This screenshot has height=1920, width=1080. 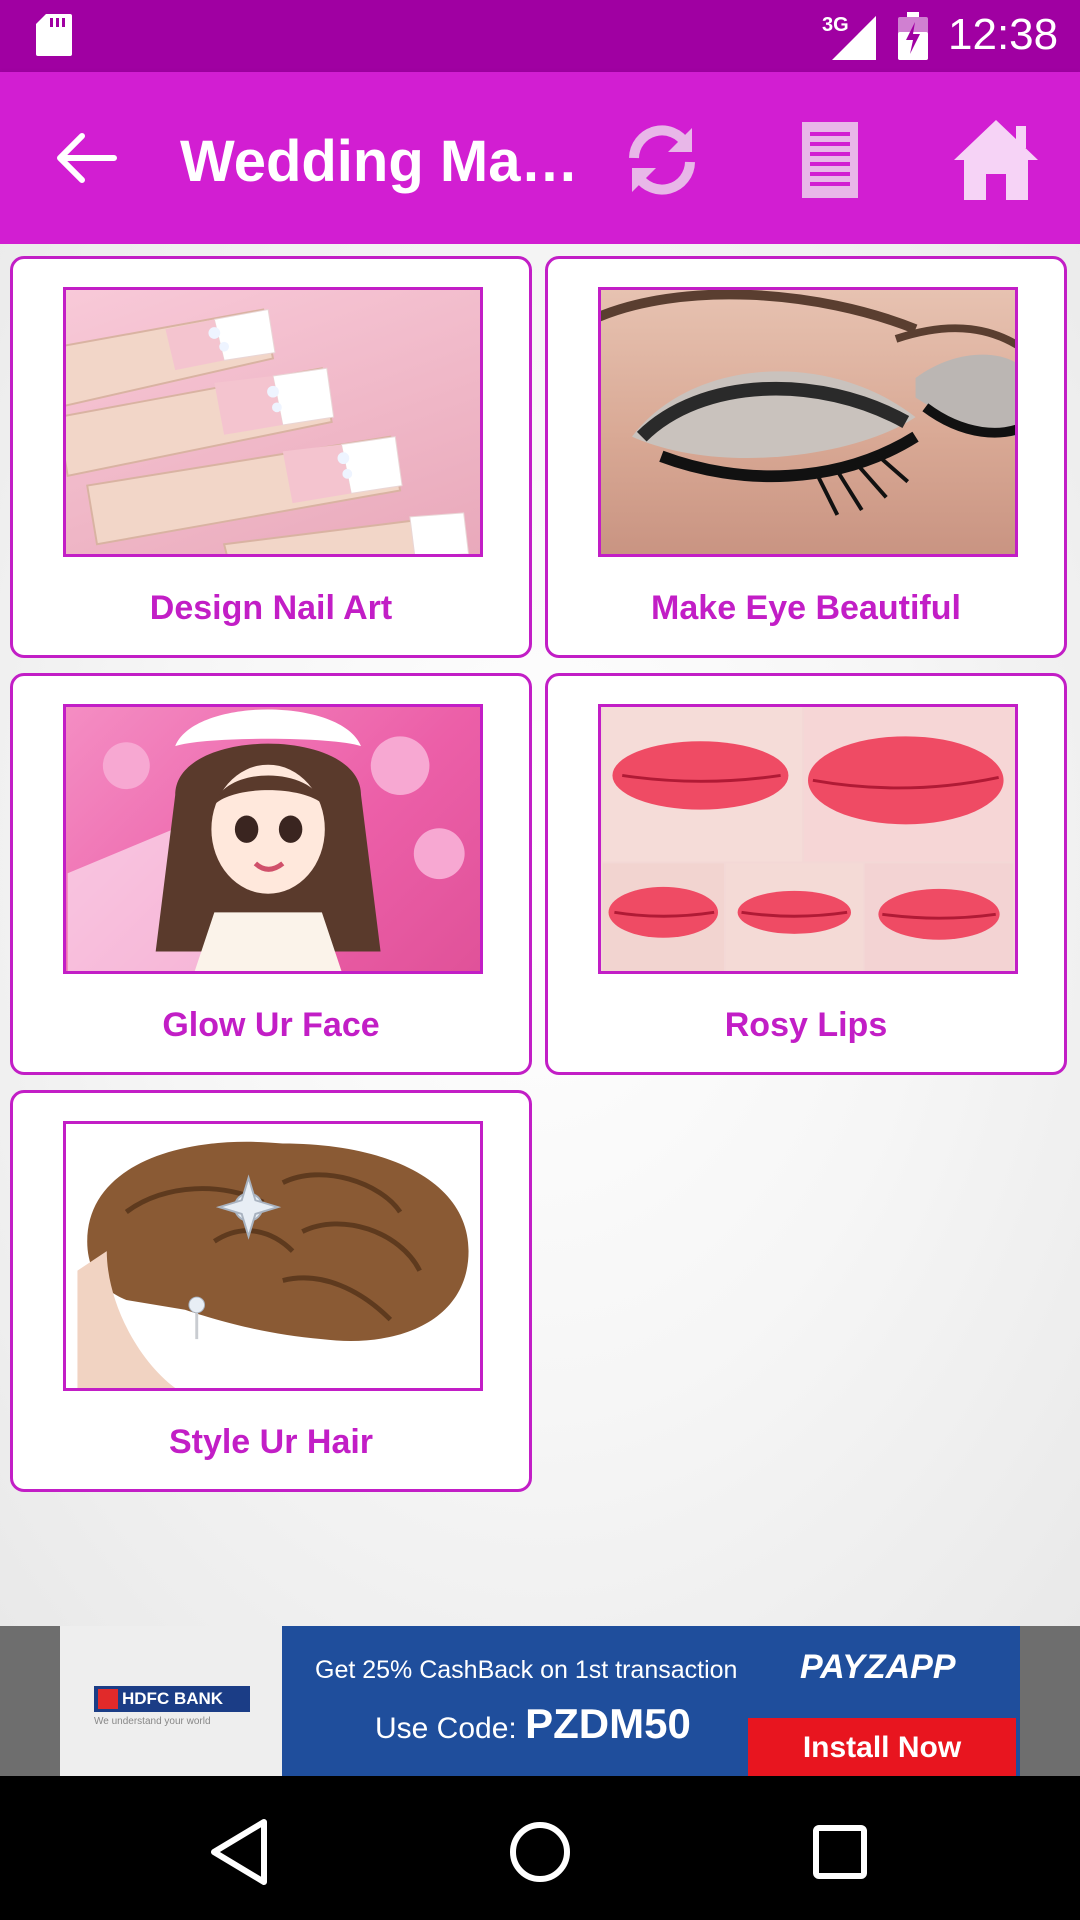 I want to click on card-label: Style Ur Hair, so click(x=271, y=1442).